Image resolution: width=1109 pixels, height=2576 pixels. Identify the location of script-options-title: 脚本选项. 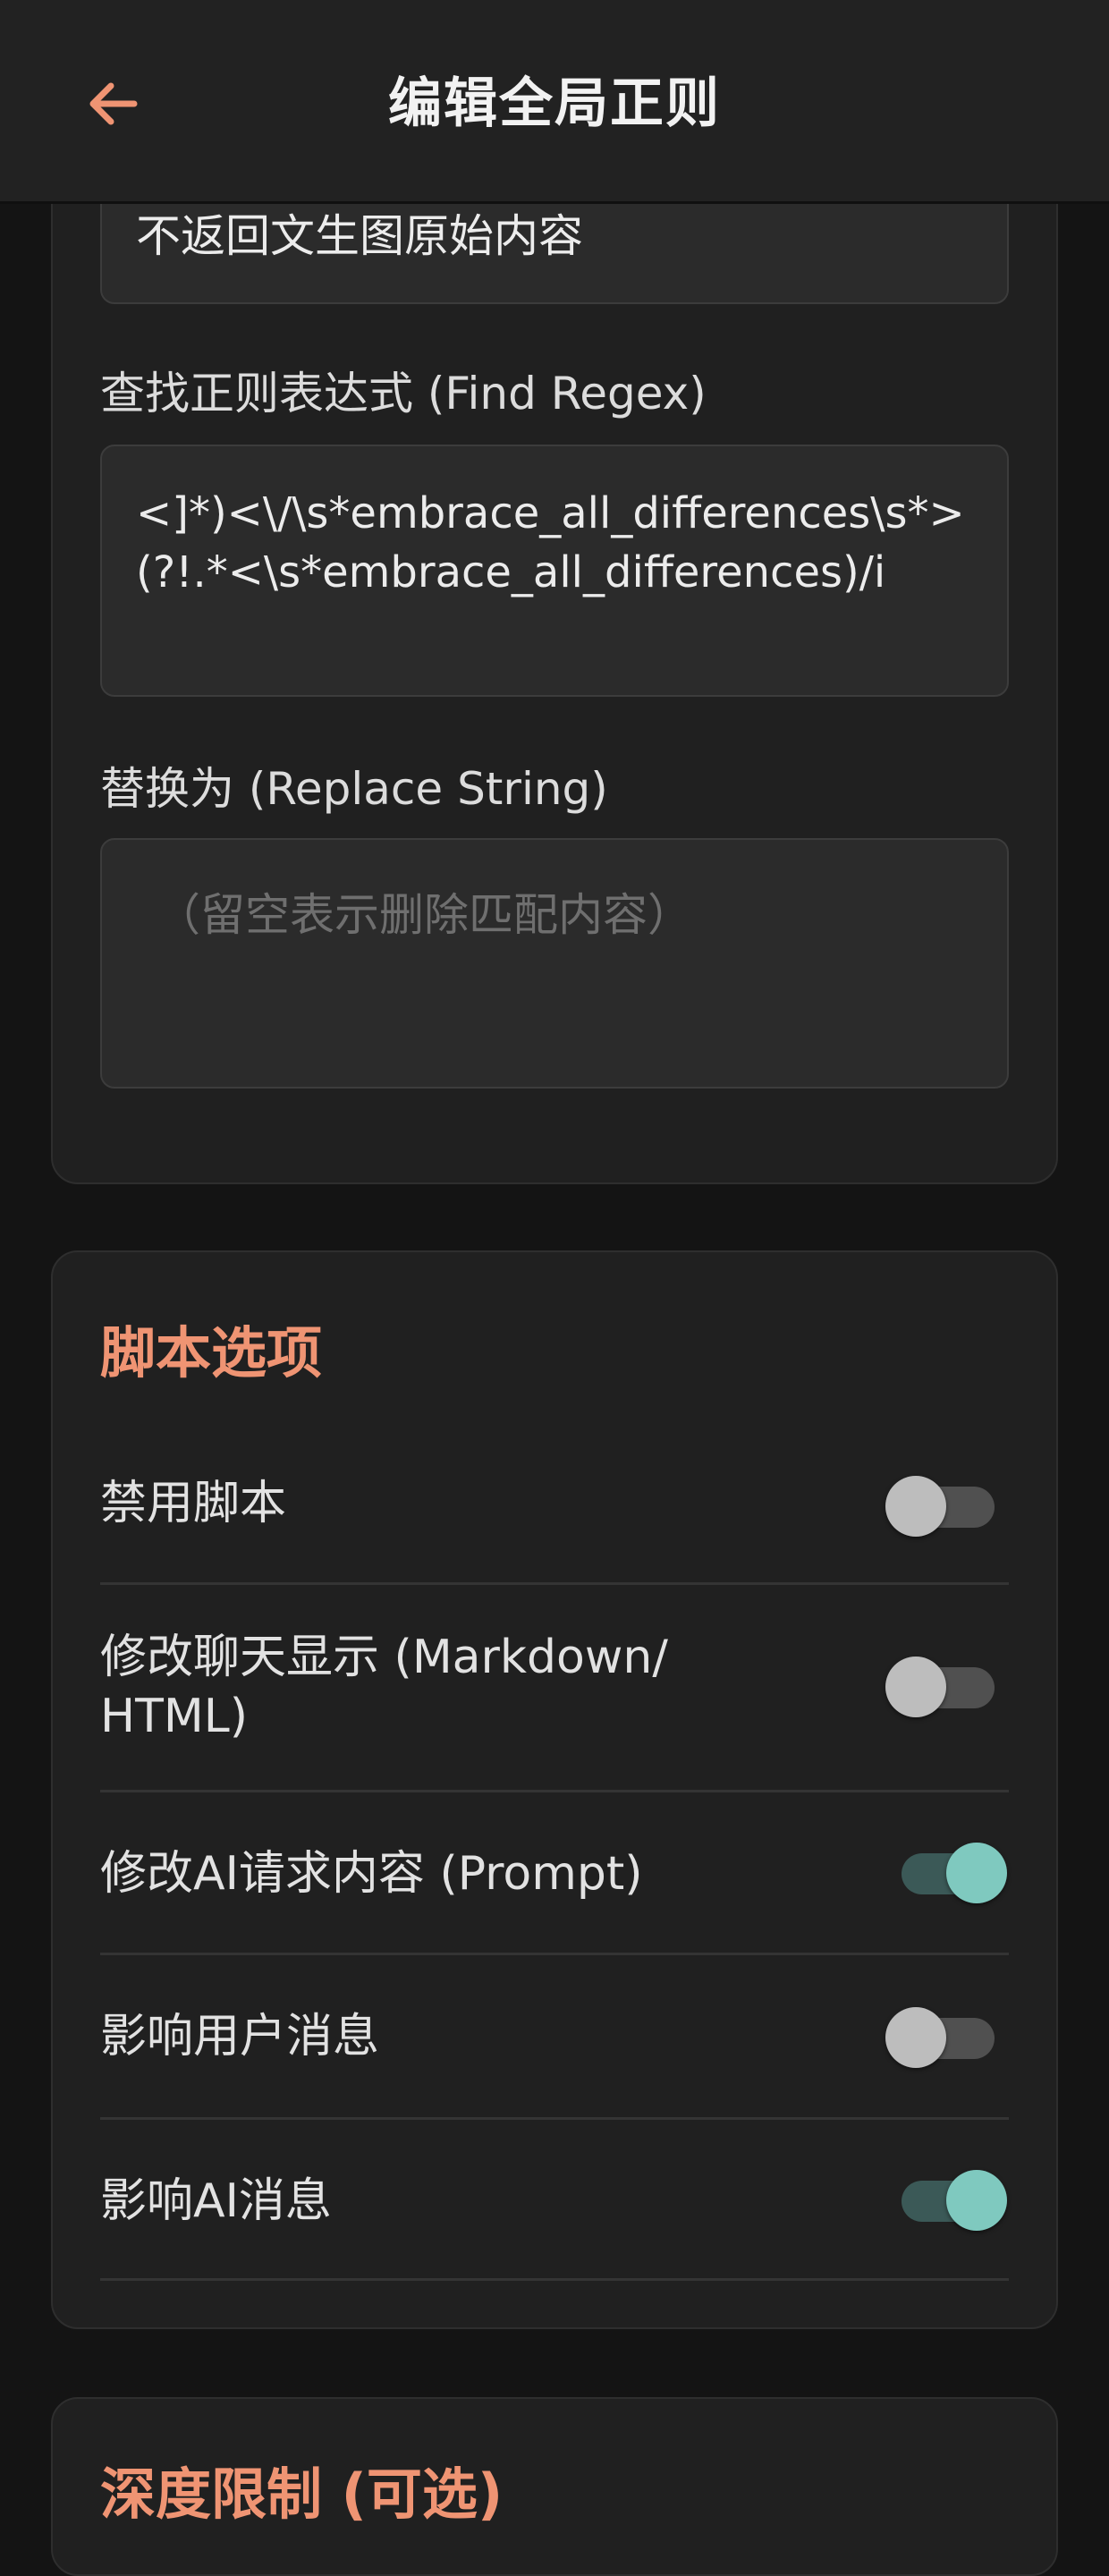
(212, 1352).